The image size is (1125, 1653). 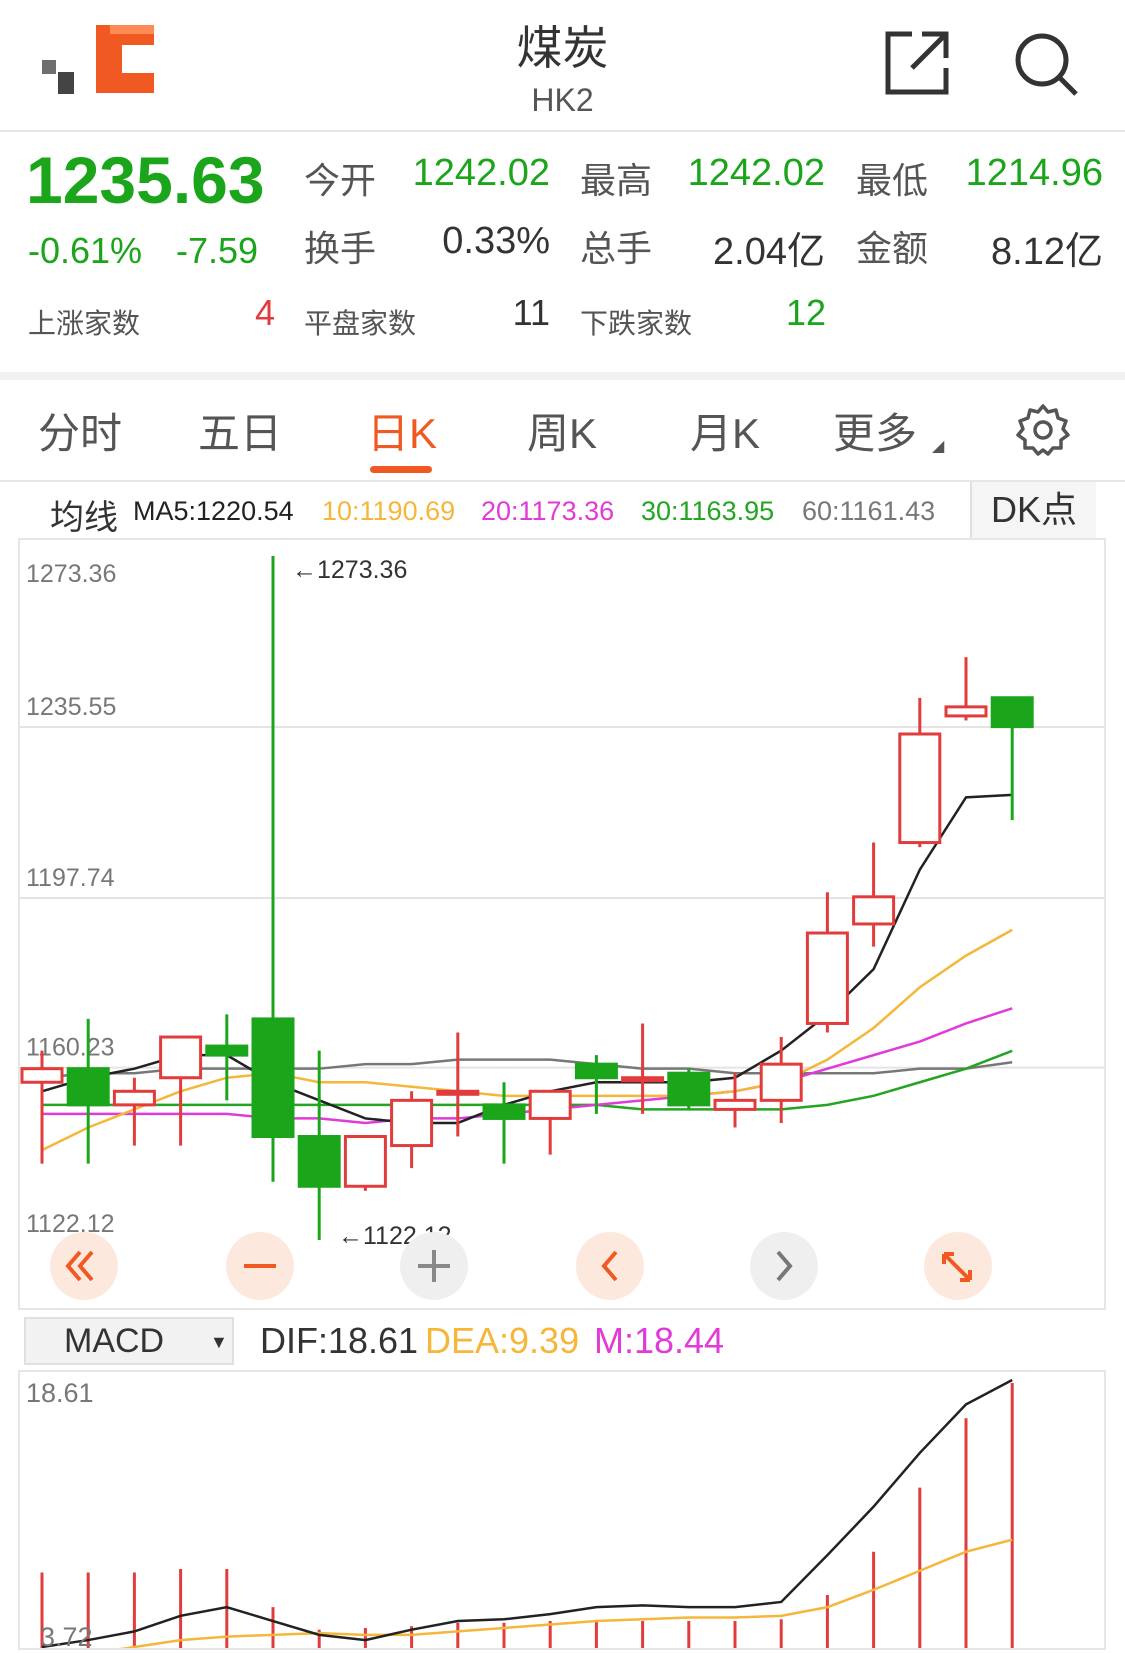 What do you see at coordinates (1034, 173) in the screenshot?
I see `low-value: 1214.96` at bounding box center [1034, 173].